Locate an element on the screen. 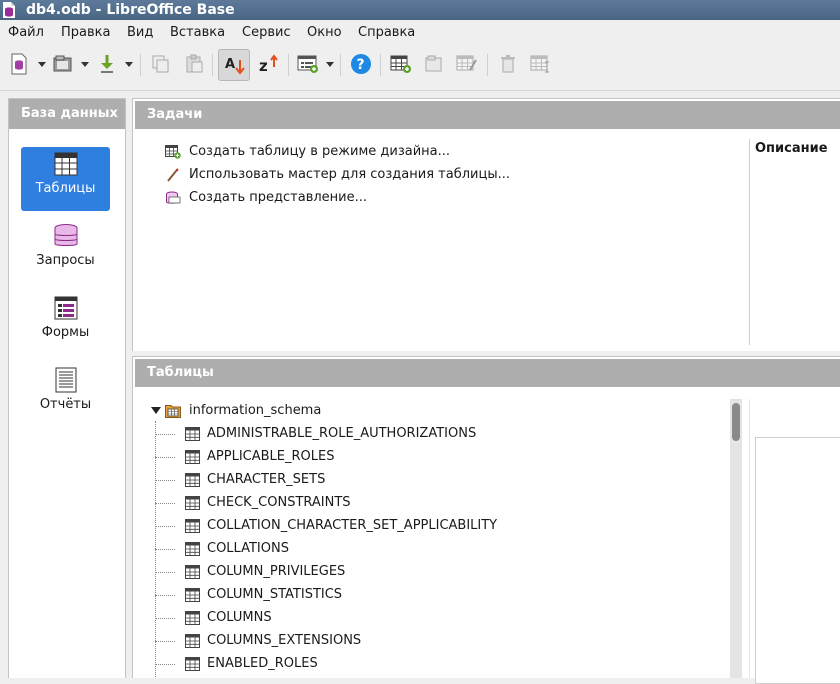  table-row: COLUMN_PRIVILEGES is located at coordinates (435, 572).